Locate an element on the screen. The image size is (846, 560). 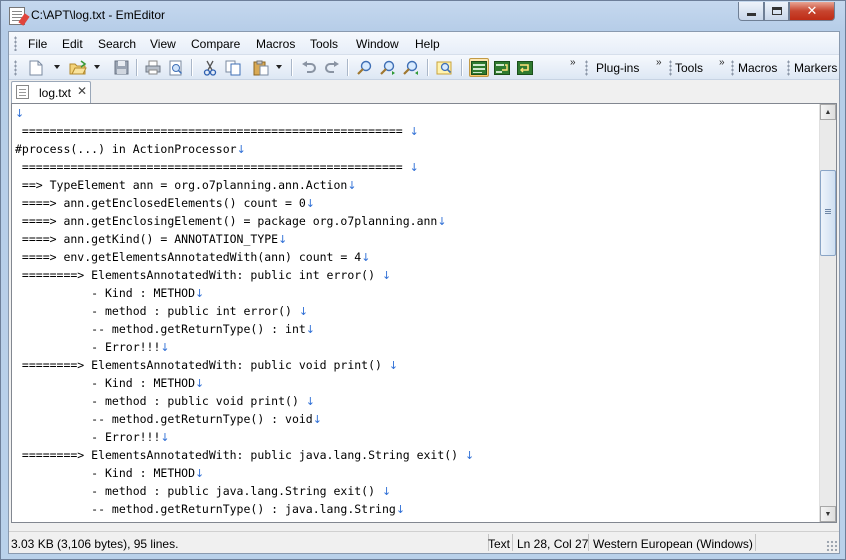
menu-window: Window is located at coordinates (377, 44).